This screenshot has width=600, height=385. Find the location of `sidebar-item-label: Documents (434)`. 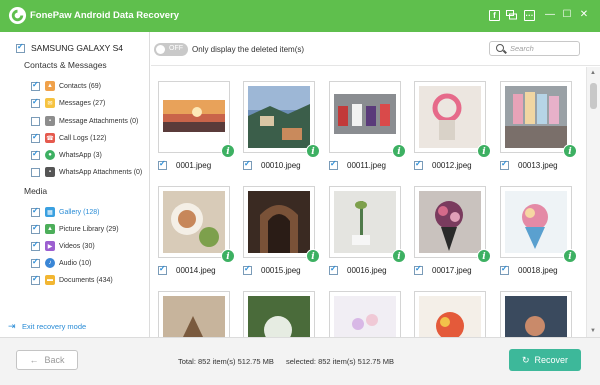

sidebar-item-label: Documents (434) is located at coordinates (86, 280).